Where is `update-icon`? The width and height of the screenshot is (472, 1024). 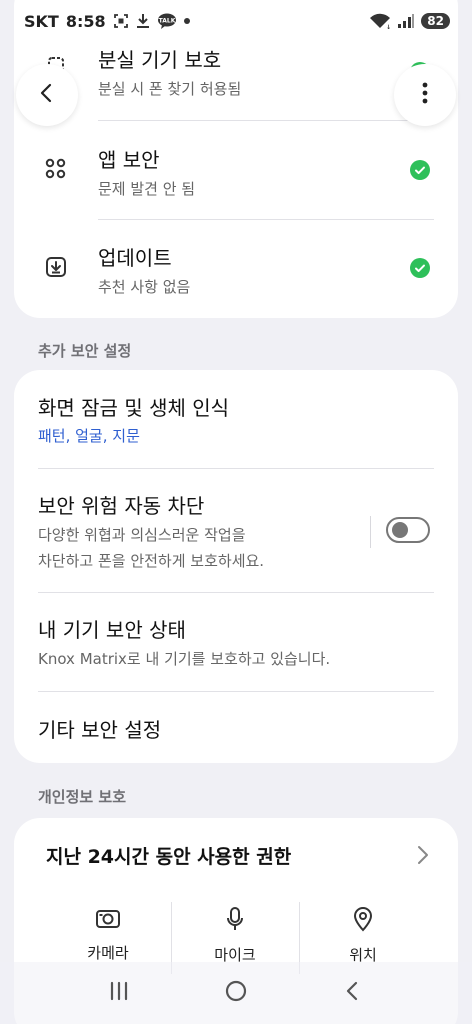
update-icon is located at coordinates (56, 267).